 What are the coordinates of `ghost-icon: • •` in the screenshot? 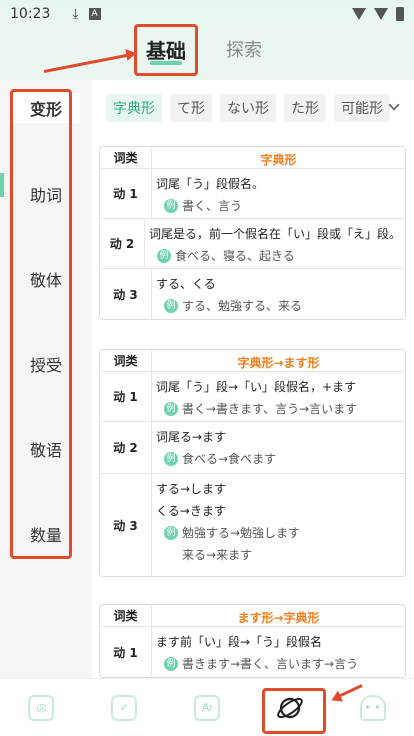 It's located at (372, 707).